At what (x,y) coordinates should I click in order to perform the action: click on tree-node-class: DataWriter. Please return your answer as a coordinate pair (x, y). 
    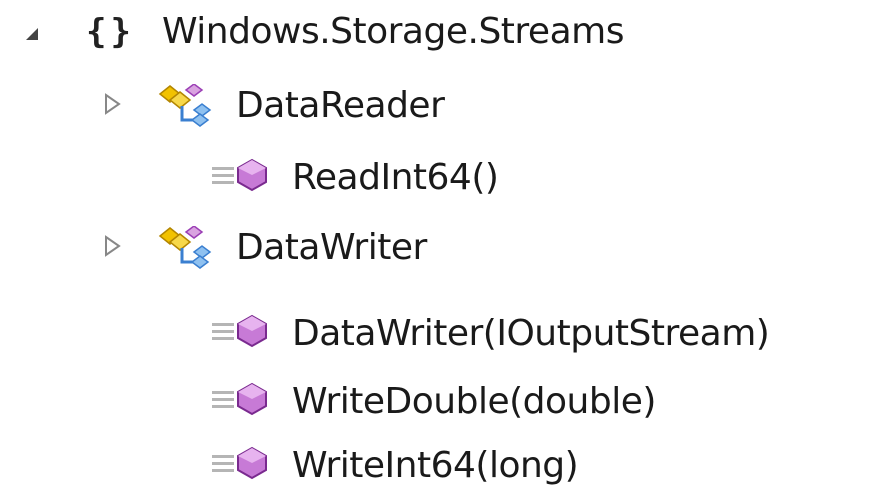
    Looking at the image, I should click on (435, 246).